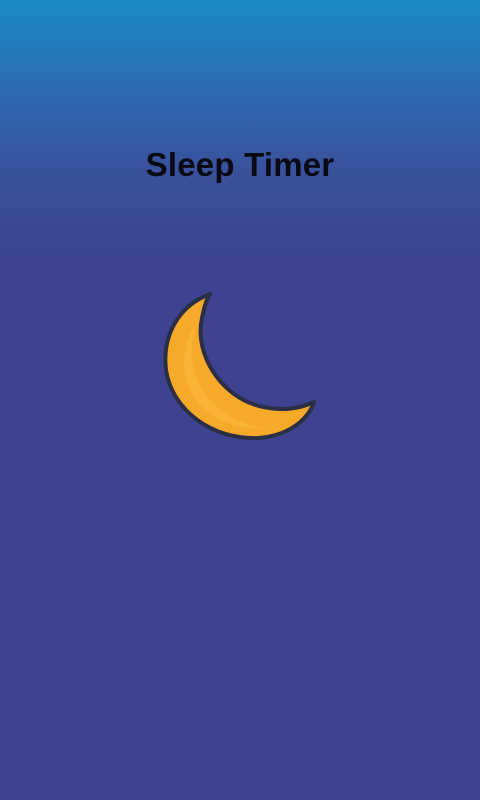  Describe the element at coordinates (241, 368) in the screenshot. I see `crescent-moon-icon` at that location.